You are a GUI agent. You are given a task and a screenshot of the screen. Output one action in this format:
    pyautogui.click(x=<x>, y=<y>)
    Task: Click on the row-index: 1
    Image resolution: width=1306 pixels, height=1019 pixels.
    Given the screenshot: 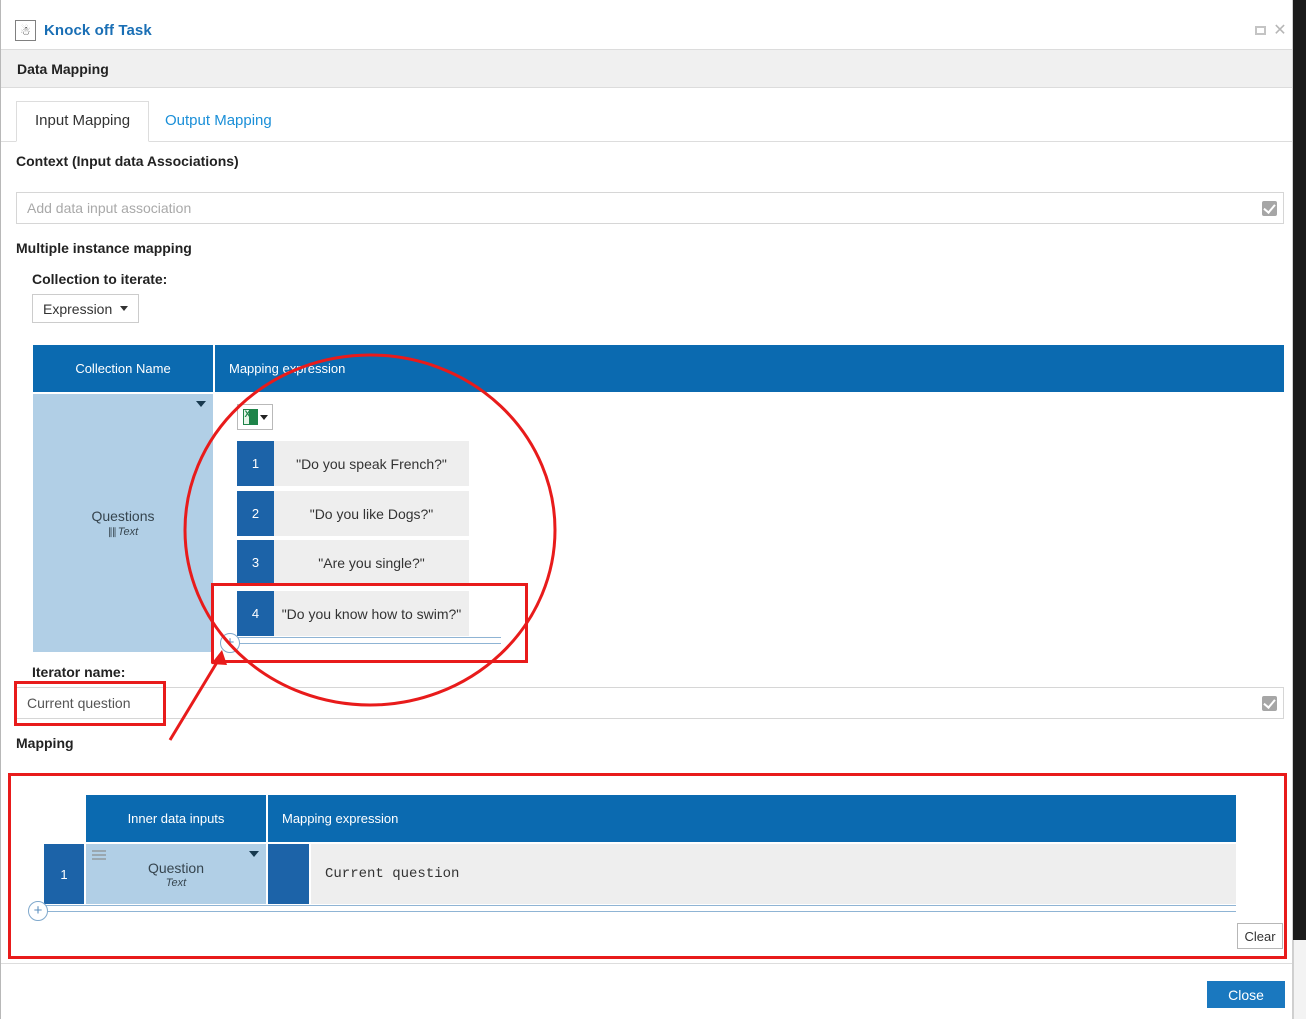 What is the action you would take?
    pyautogui.click(x=255, y=463)
    